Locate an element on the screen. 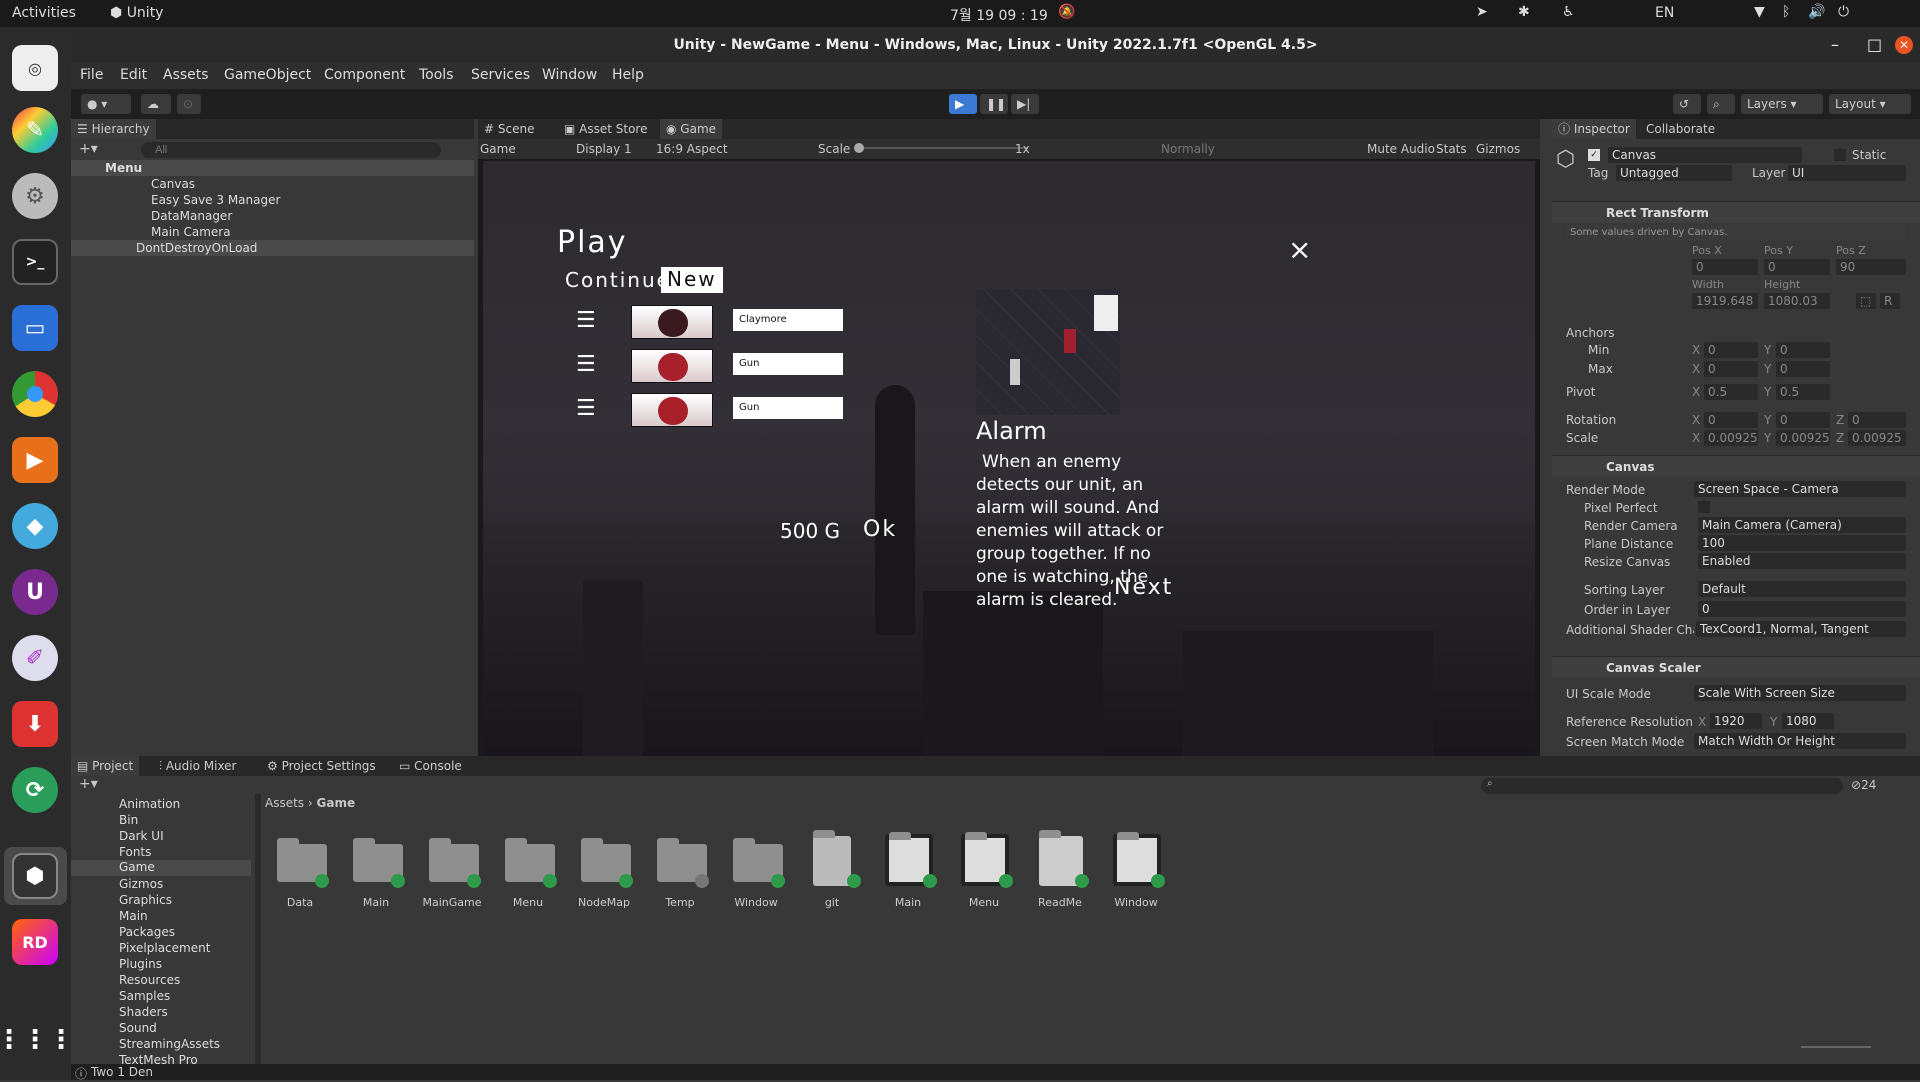 This screenshot has width=1920, height=1082. activities-button: Activities is located at coordinates (44, 13).